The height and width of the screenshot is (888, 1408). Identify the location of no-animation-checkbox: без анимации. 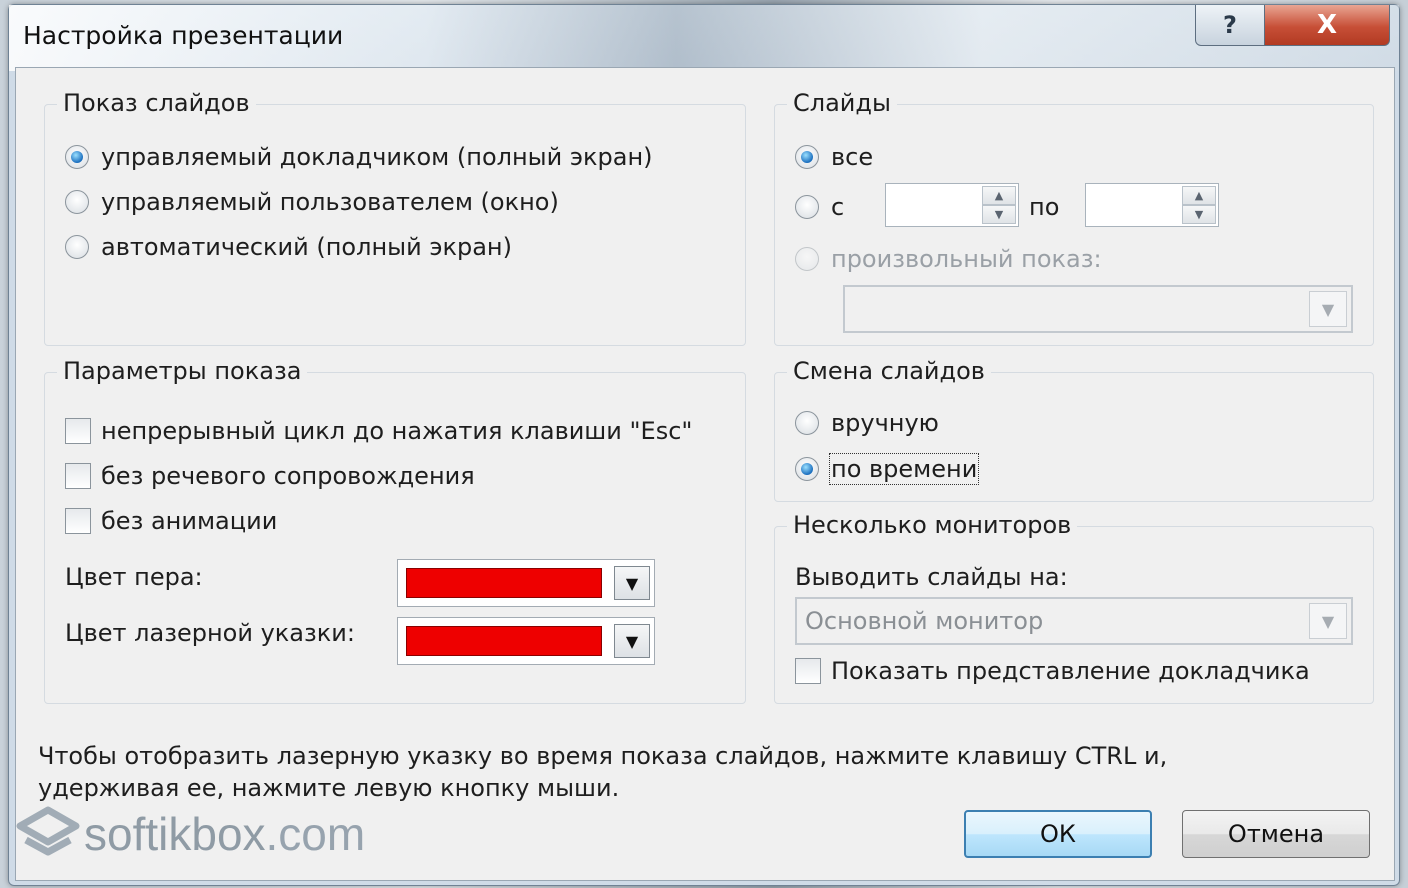
(171, 521).